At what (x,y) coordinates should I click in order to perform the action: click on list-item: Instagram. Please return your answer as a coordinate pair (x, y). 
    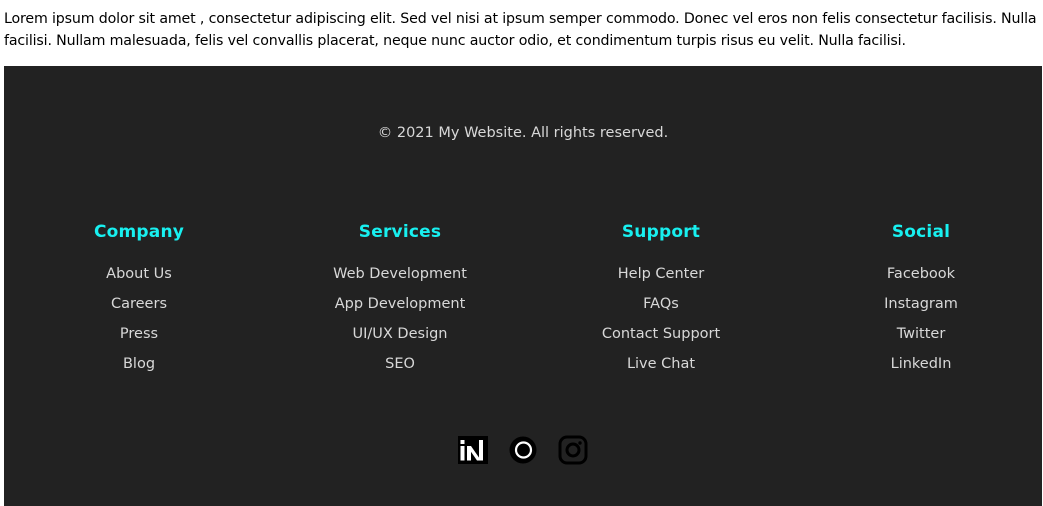
    Looking at the image, I should click on (921, 307).